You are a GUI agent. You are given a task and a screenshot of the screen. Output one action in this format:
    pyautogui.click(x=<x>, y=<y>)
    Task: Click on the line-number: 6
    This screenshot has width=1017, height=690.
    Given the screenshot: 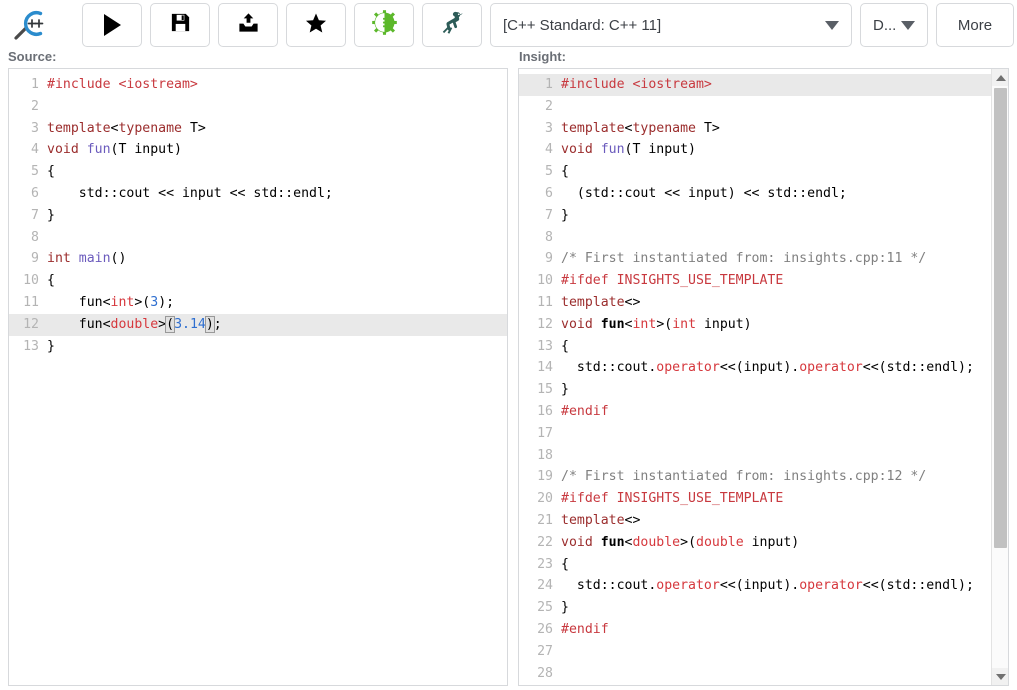 What is the action you would take?
    pyautogui.click(x=549, y=193)
    